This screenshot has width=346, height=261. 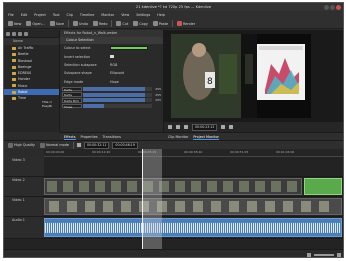 What do you see at coordinates (24, 228) in the screenshot?
I see `track-header-audio1: Audio 1` at bounding box center [24, 228].